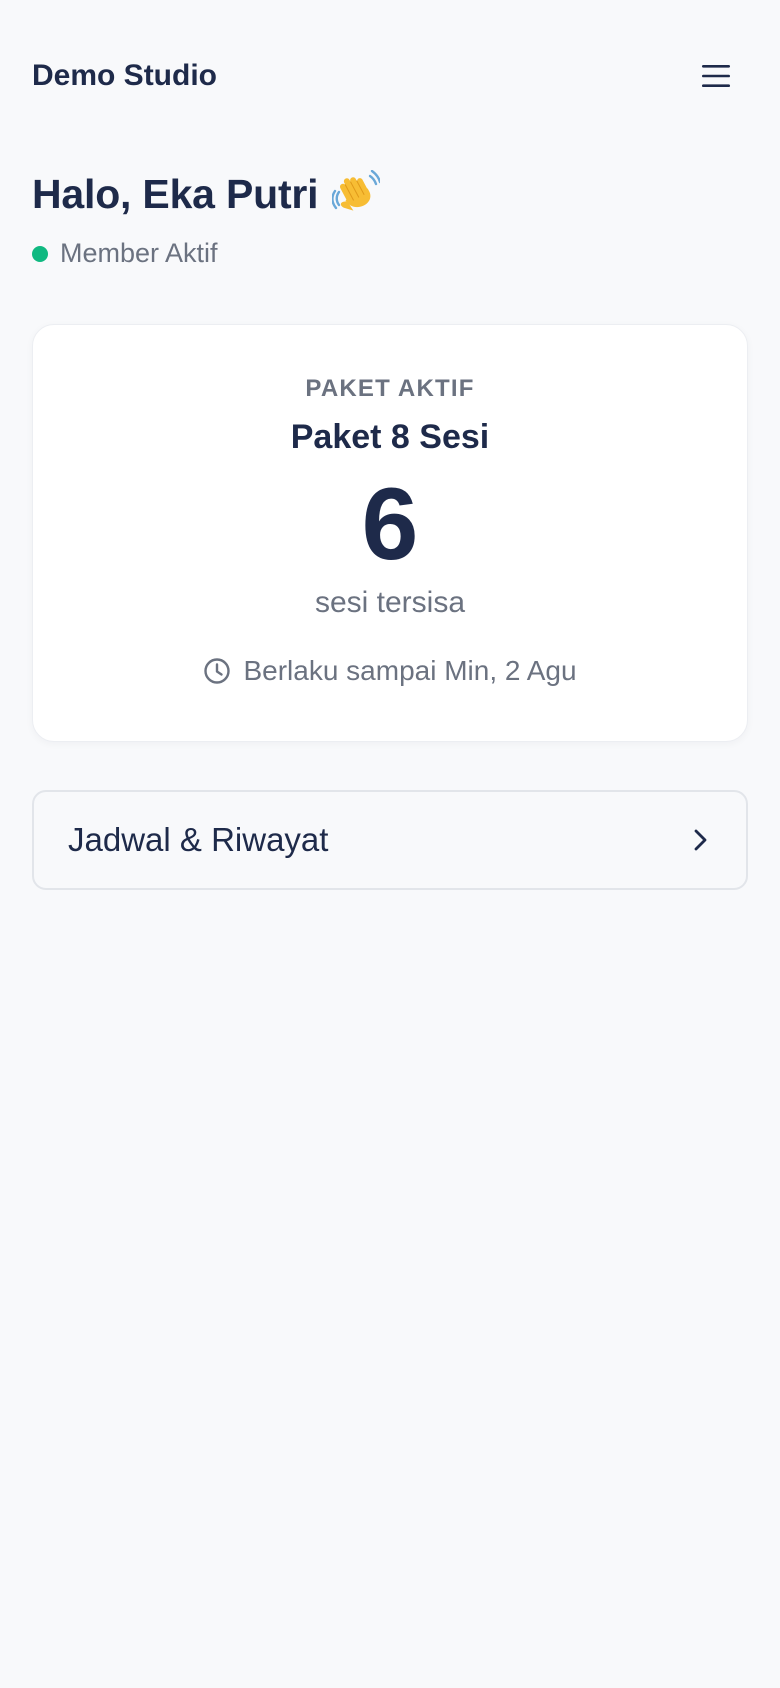  Describe the element at coordinates (390, 602) in the screenshot. I see `remaining-sessions-label: sesi tersisa` at that location.